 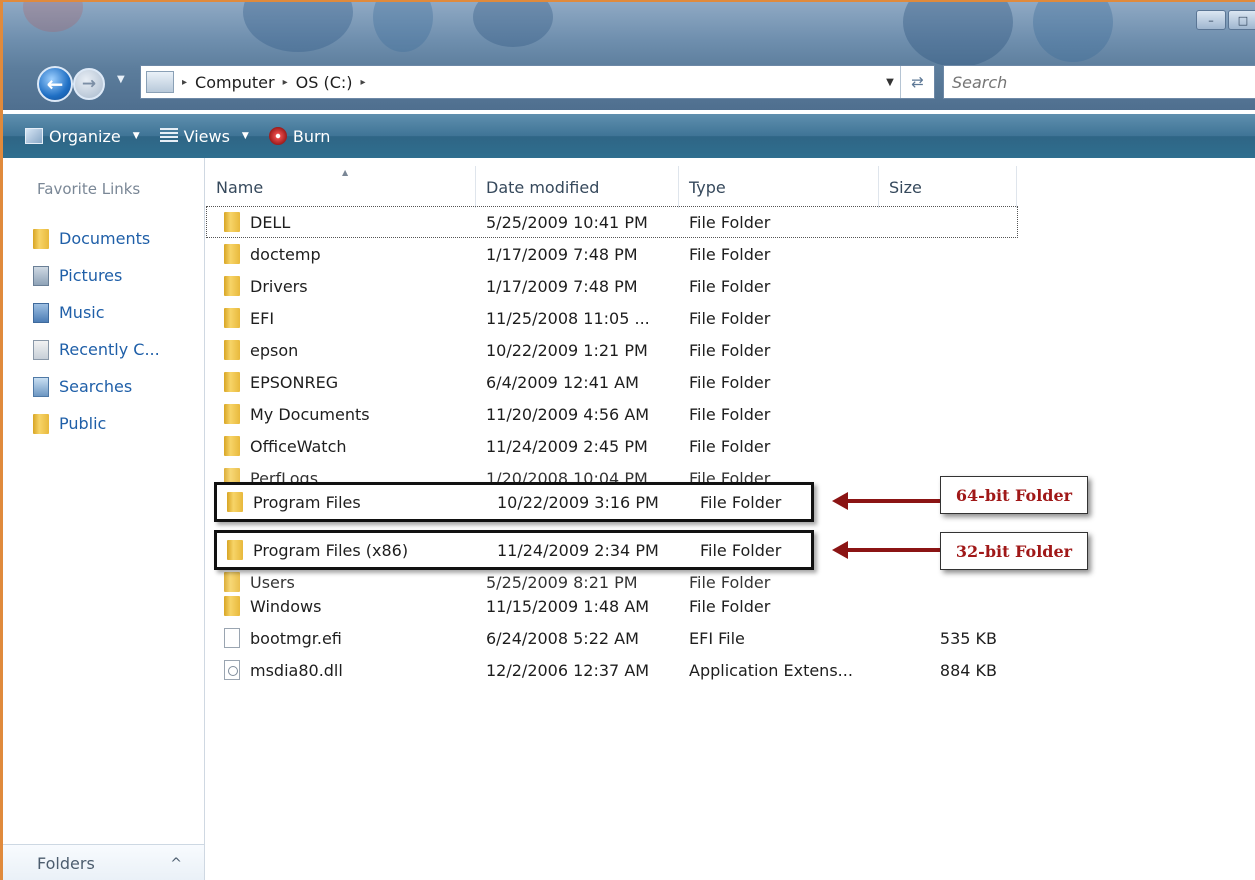 What do you see at coordinates (948, 187) in the screenshot?
I see `column-header-size: Size` at bounding box center [948, 187].